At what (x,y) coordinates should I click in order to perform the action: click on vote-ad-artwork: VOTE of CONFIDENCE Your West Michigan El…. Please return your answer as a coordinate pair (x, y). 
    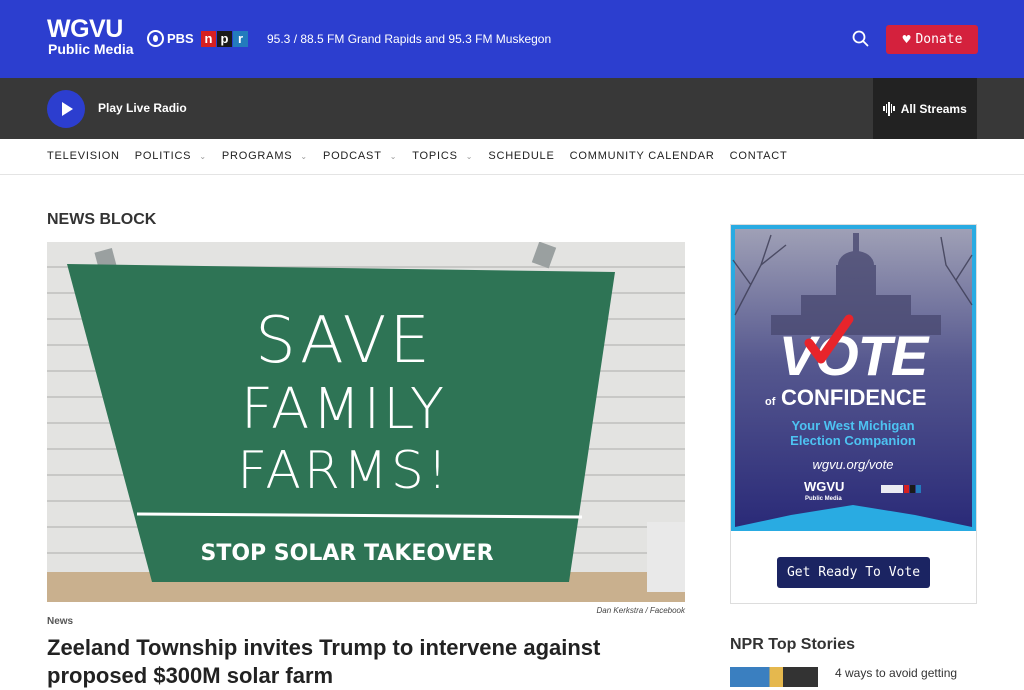
    Looking at the image, I should click on (853, 378).